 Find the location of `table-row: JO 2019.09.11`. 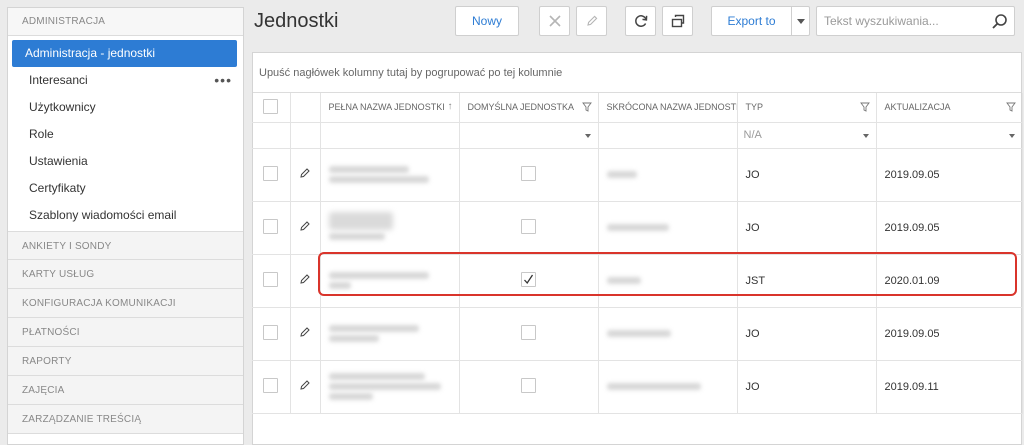

table-row: JO 2019.09.11 is located at coordinates (637, 387).